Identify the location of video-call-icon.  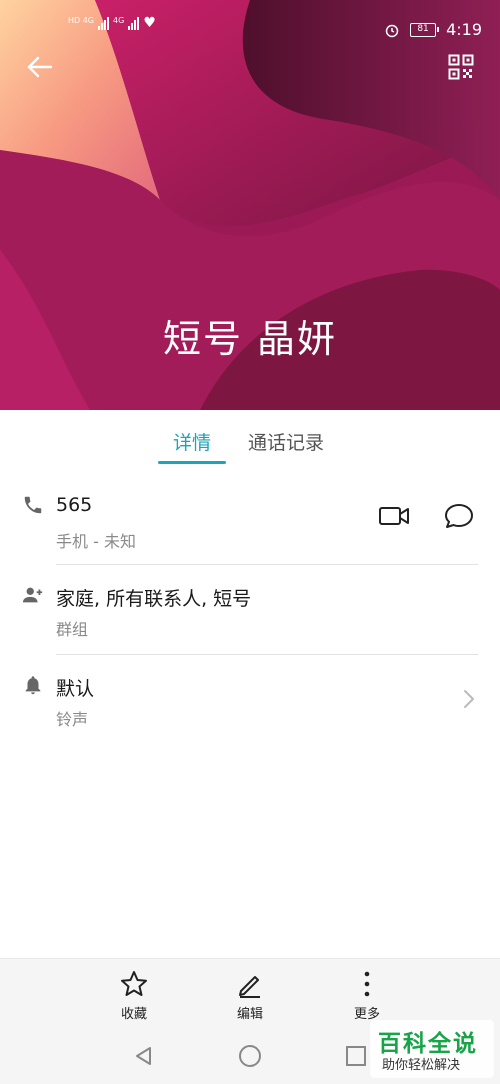
(394, 516).